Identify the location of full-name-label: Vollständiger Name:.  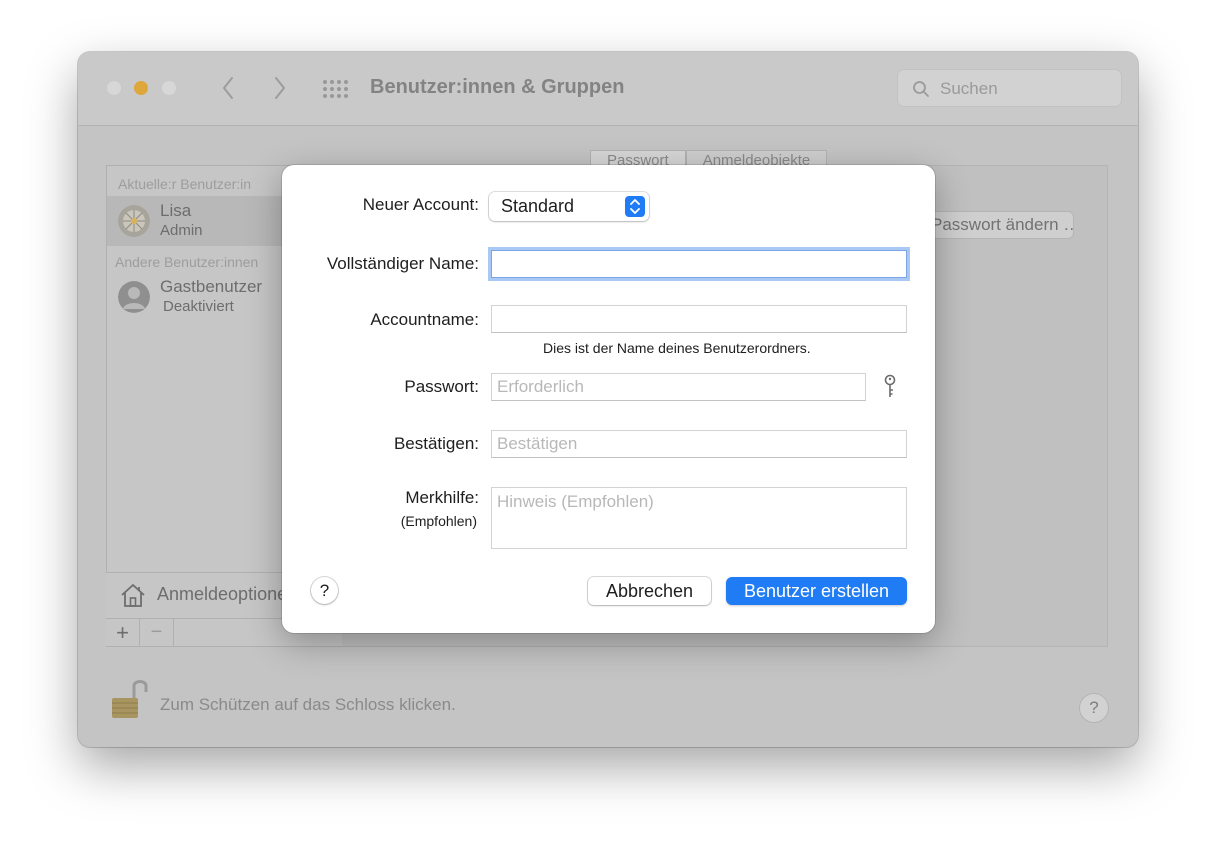
(402, 263).